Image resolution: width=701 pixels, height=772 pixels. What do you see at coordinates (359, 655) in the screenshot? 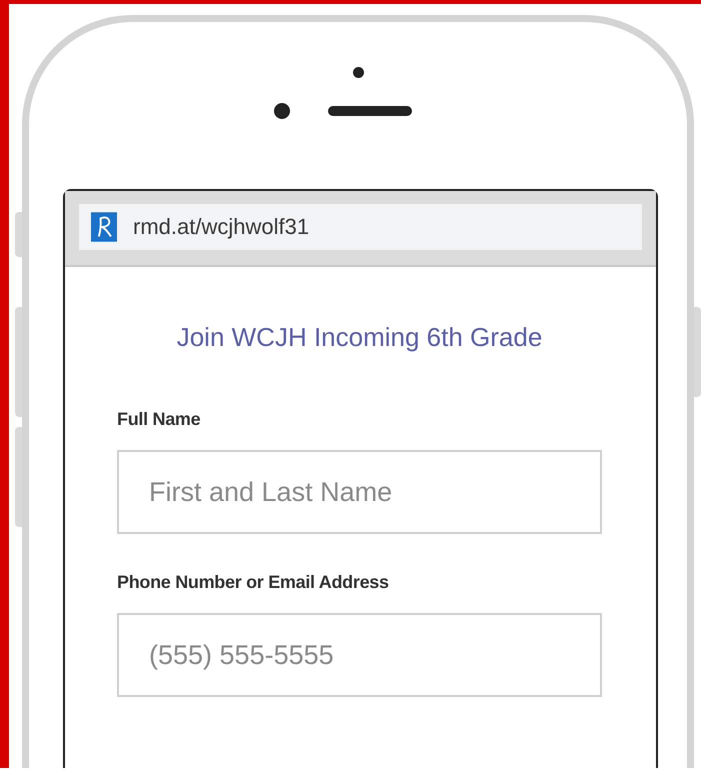
I see `input-field: (555) 555-5555` at bounding box center [359, 655].